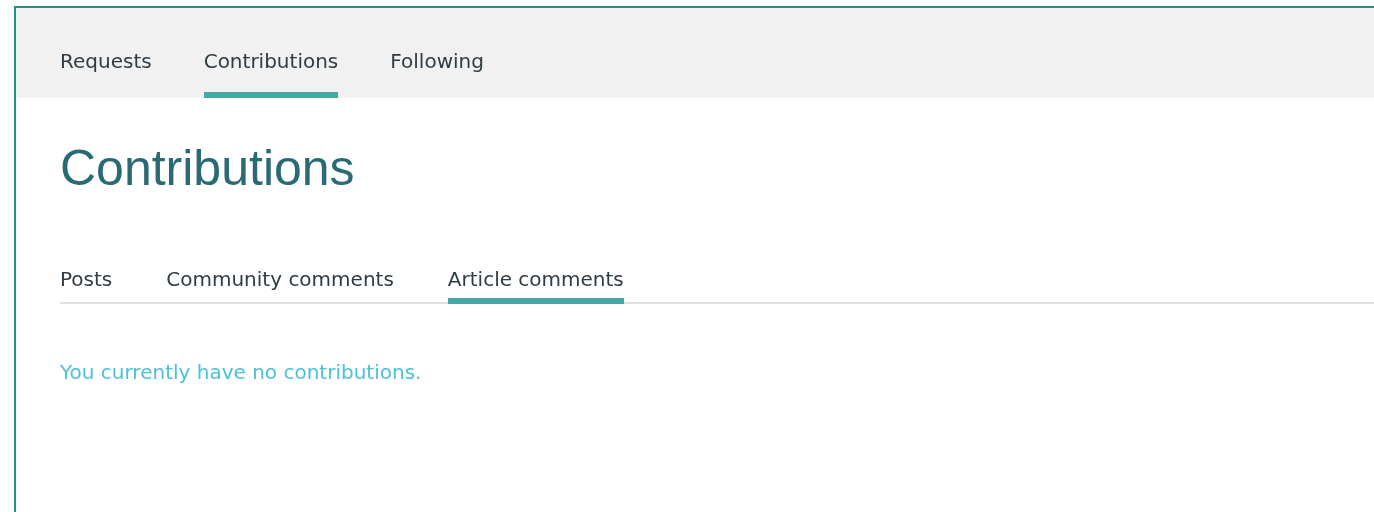 This screenshot has height=512, width=1374. What do you see at coordinates (208, 168) in the screenshot?
I see `page-title: Contributions` at bounding box center [208, 168].